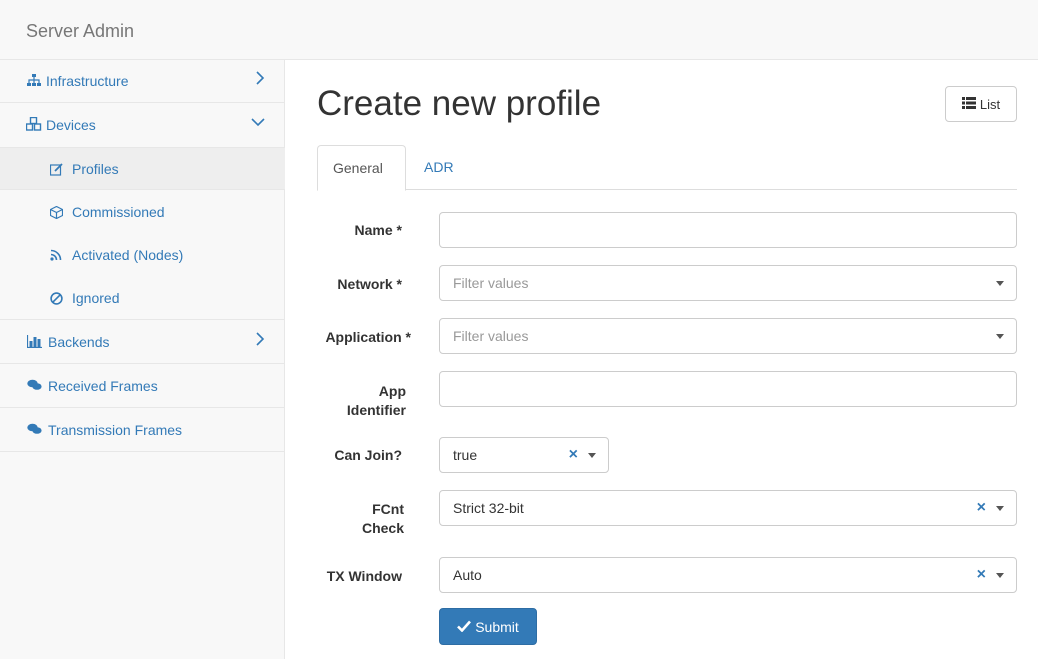 This screenshot has height=659, width=1038. I want to click on name-input, so click(728, 230).